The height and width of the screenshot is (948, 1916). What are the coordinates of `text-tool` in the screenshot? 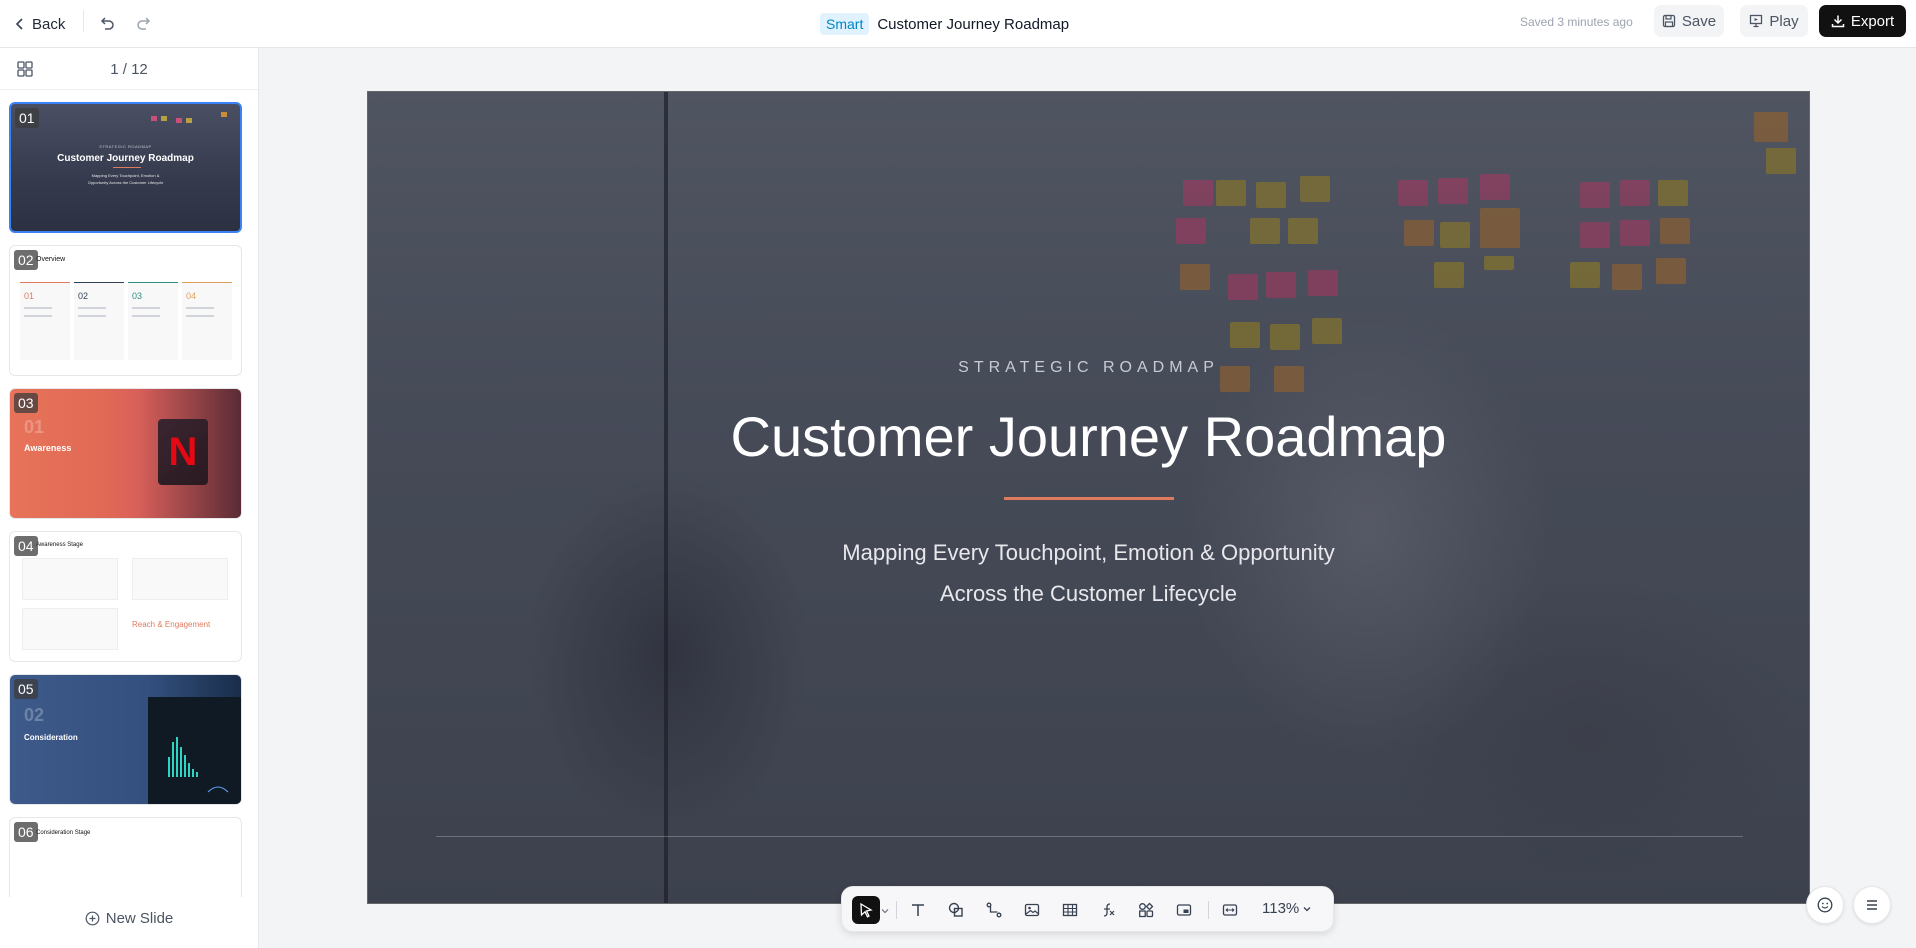 It's located at (918, 910).